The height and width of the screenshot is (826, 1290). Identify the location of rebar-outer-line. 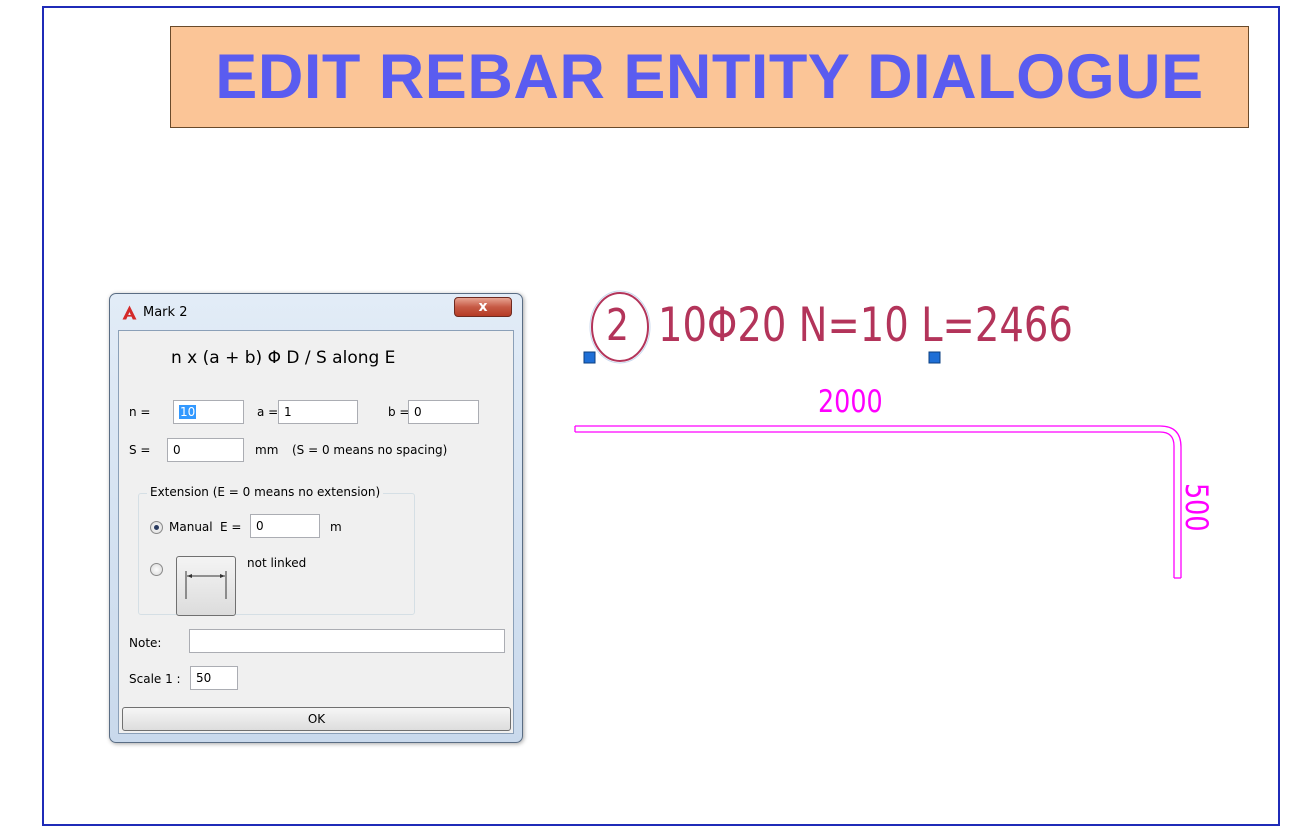
(878, 501).